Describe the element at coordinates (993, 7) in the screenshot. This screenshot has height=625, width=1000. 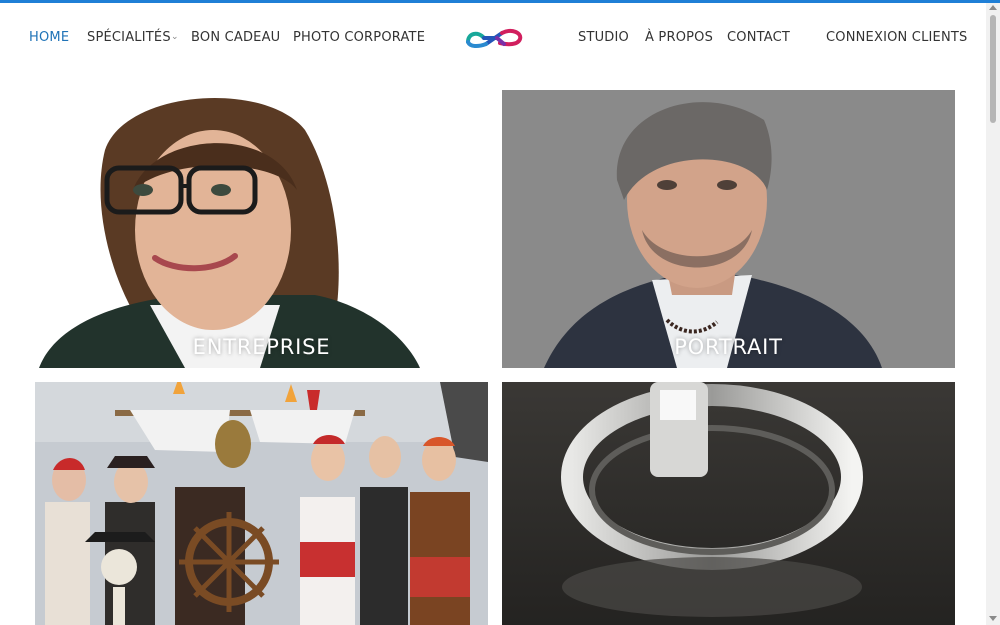
I see `scroll-up-arrow-icon` at that location.